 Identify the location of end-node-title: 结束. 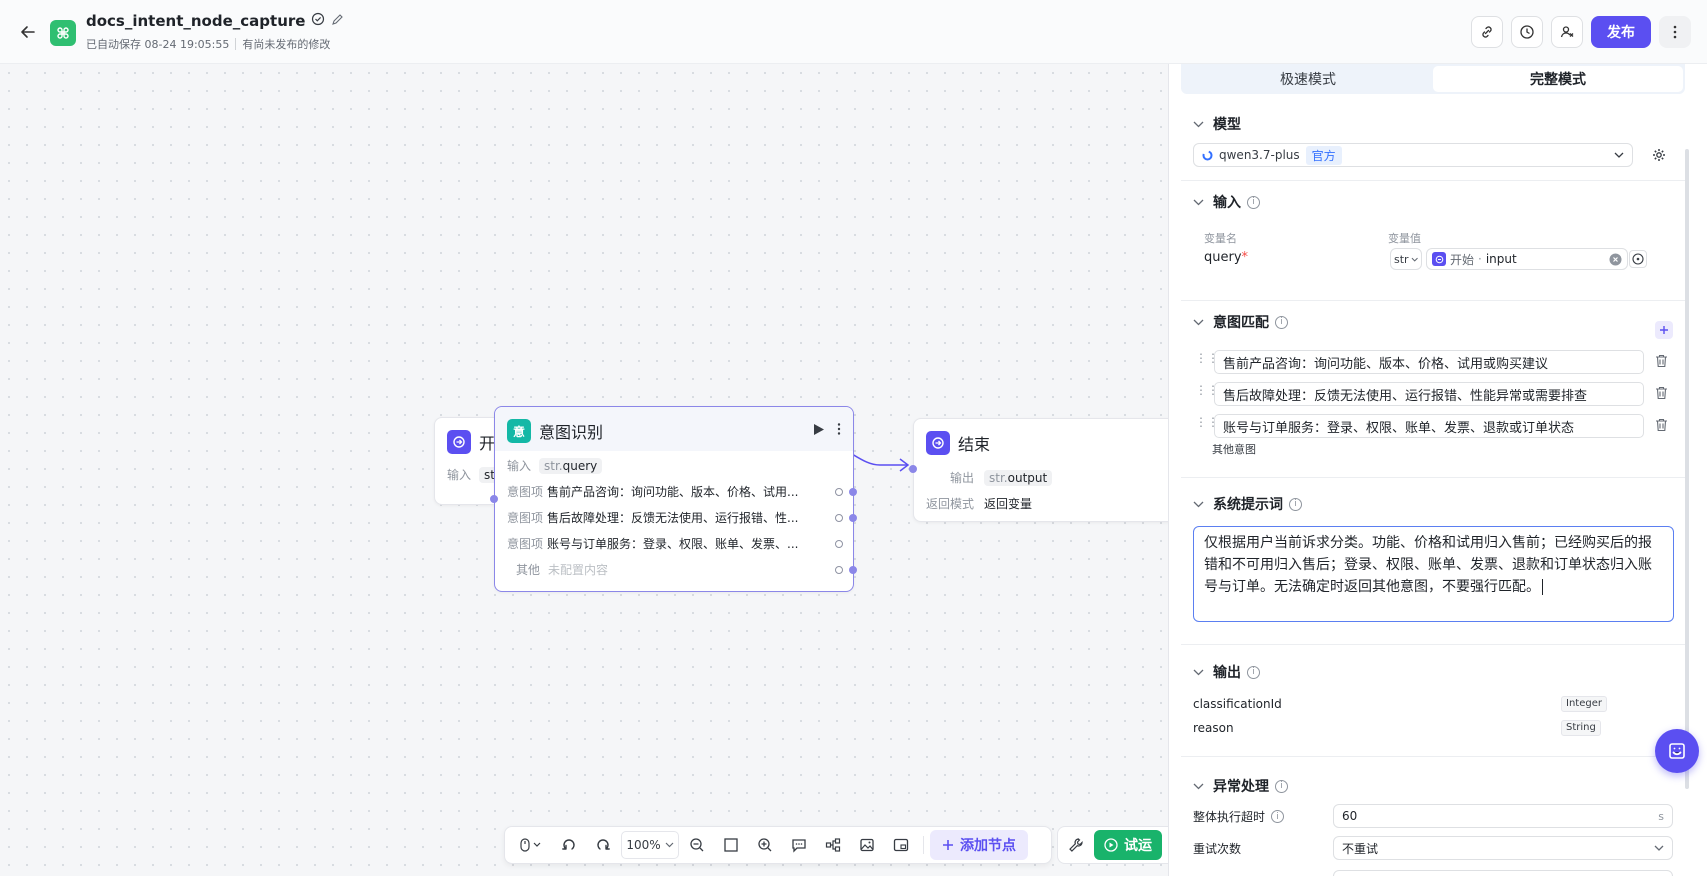
(974, 444).